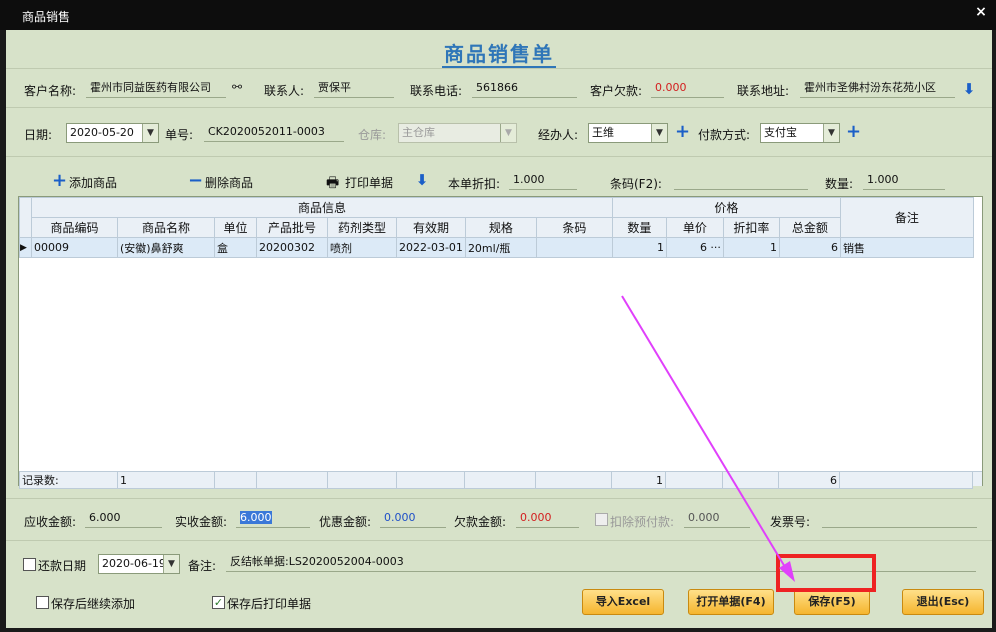 The height and width of the screenshot is (632, 996). What do you see at coordinates (705, 434) in the screenshot?
I see `arrow-line` at bounding box center [705, 434].